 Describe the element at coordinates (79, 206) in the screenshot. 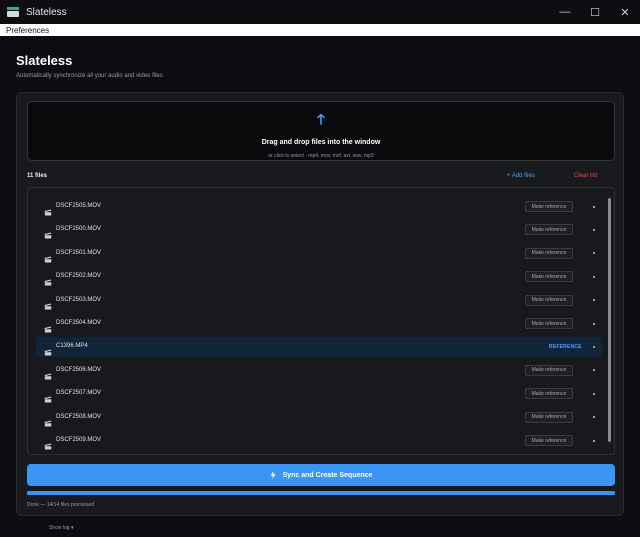

I see `file-name: DSCF2505.MOV` at that location.